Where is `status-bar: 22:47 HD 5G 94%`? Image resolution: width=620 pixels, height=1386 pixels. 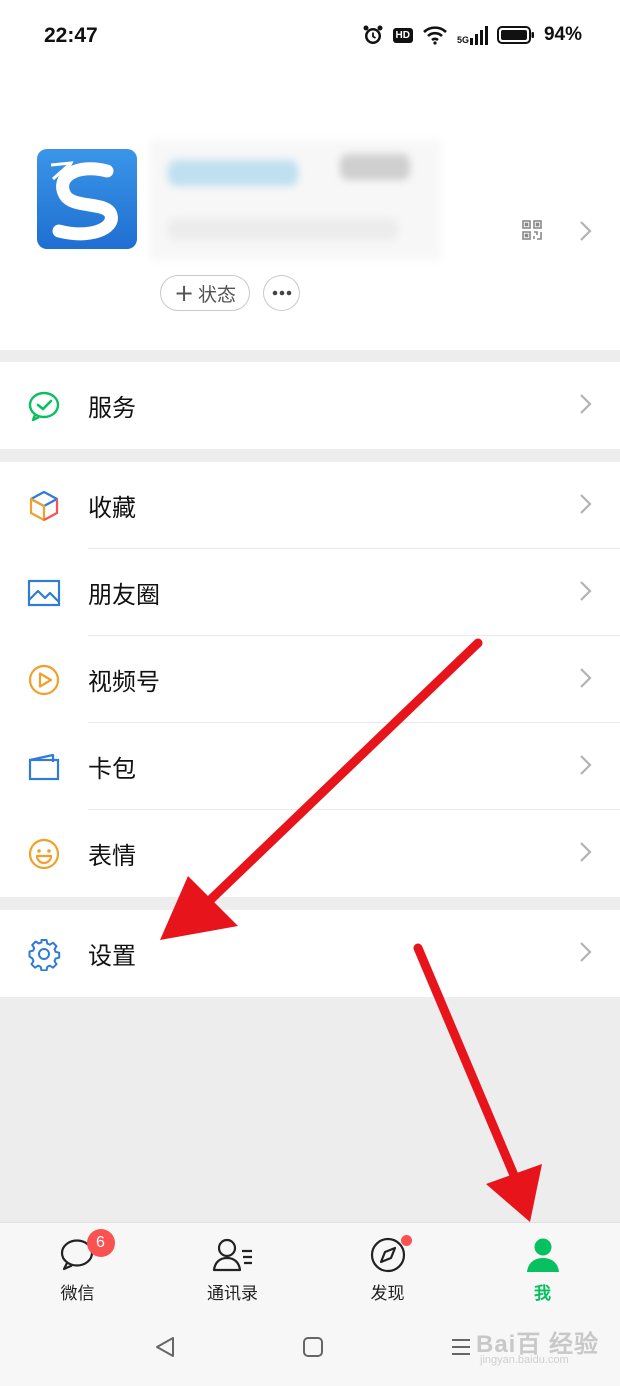 status-bar: 22:47 HD 5G 94% is located at coordinates (310, 40).